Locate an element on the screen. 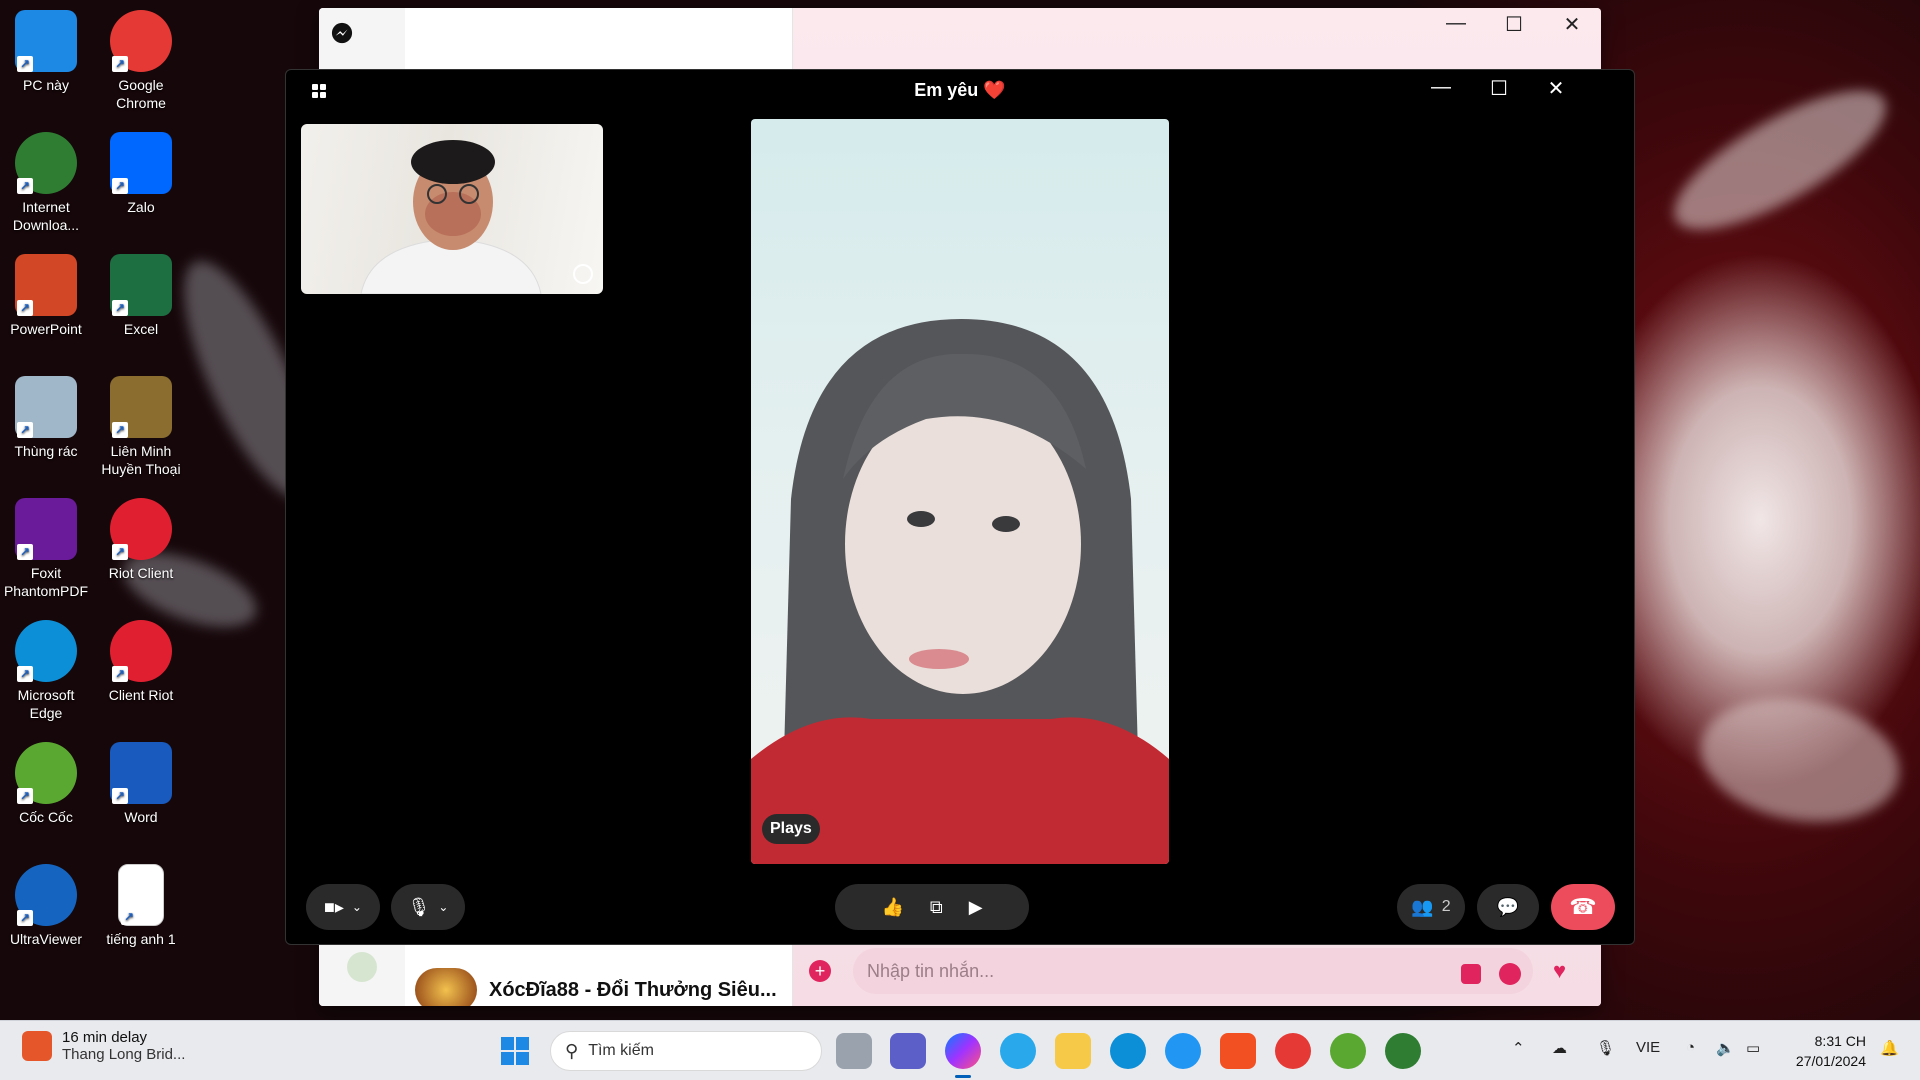 The width and height of the screenshot is (1920, 1080). desktop-icon-league-of-legends: ↗ Liên Minh Huyền Thoại is located at coordinates (141, 427).